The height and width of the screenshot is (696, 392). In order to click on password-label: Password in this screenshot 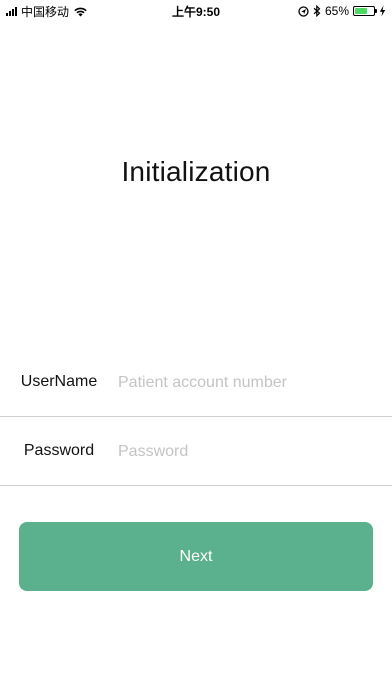, I will do `click(59, 450)`.